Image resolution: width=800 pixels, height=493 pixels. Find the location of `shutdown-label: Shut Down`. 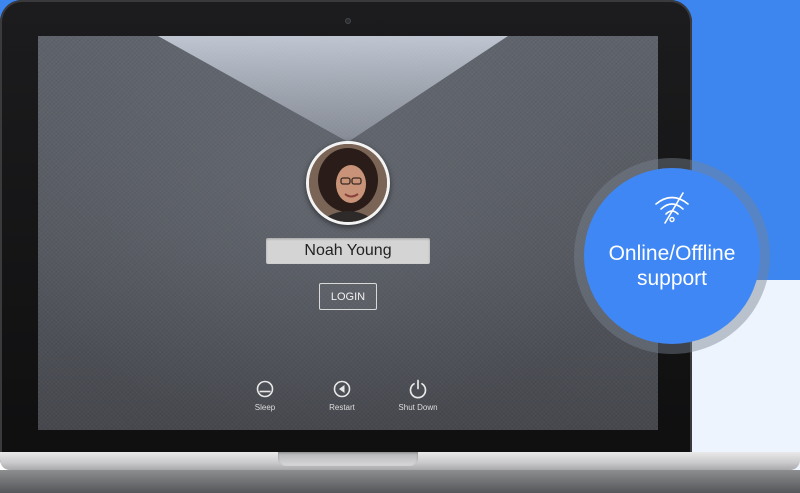

shutdown-label: Shut Down is located at coordinates (418, 407).